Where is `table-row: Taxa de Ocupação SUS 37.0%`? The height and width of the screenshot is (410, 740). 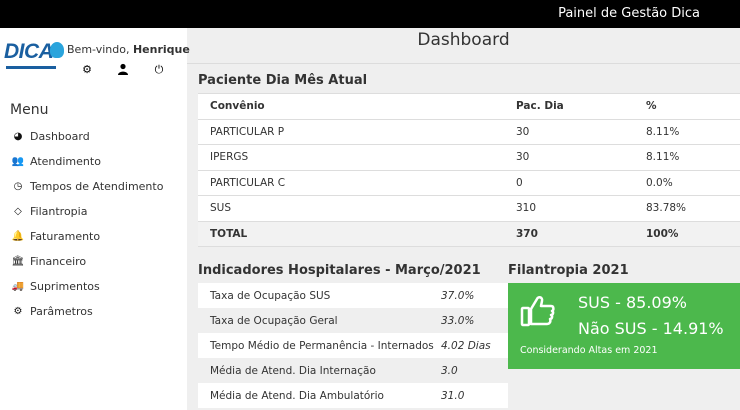
table-row: Taxa de Ocupação SUS 37.0% is located at coordinates (353, 295).